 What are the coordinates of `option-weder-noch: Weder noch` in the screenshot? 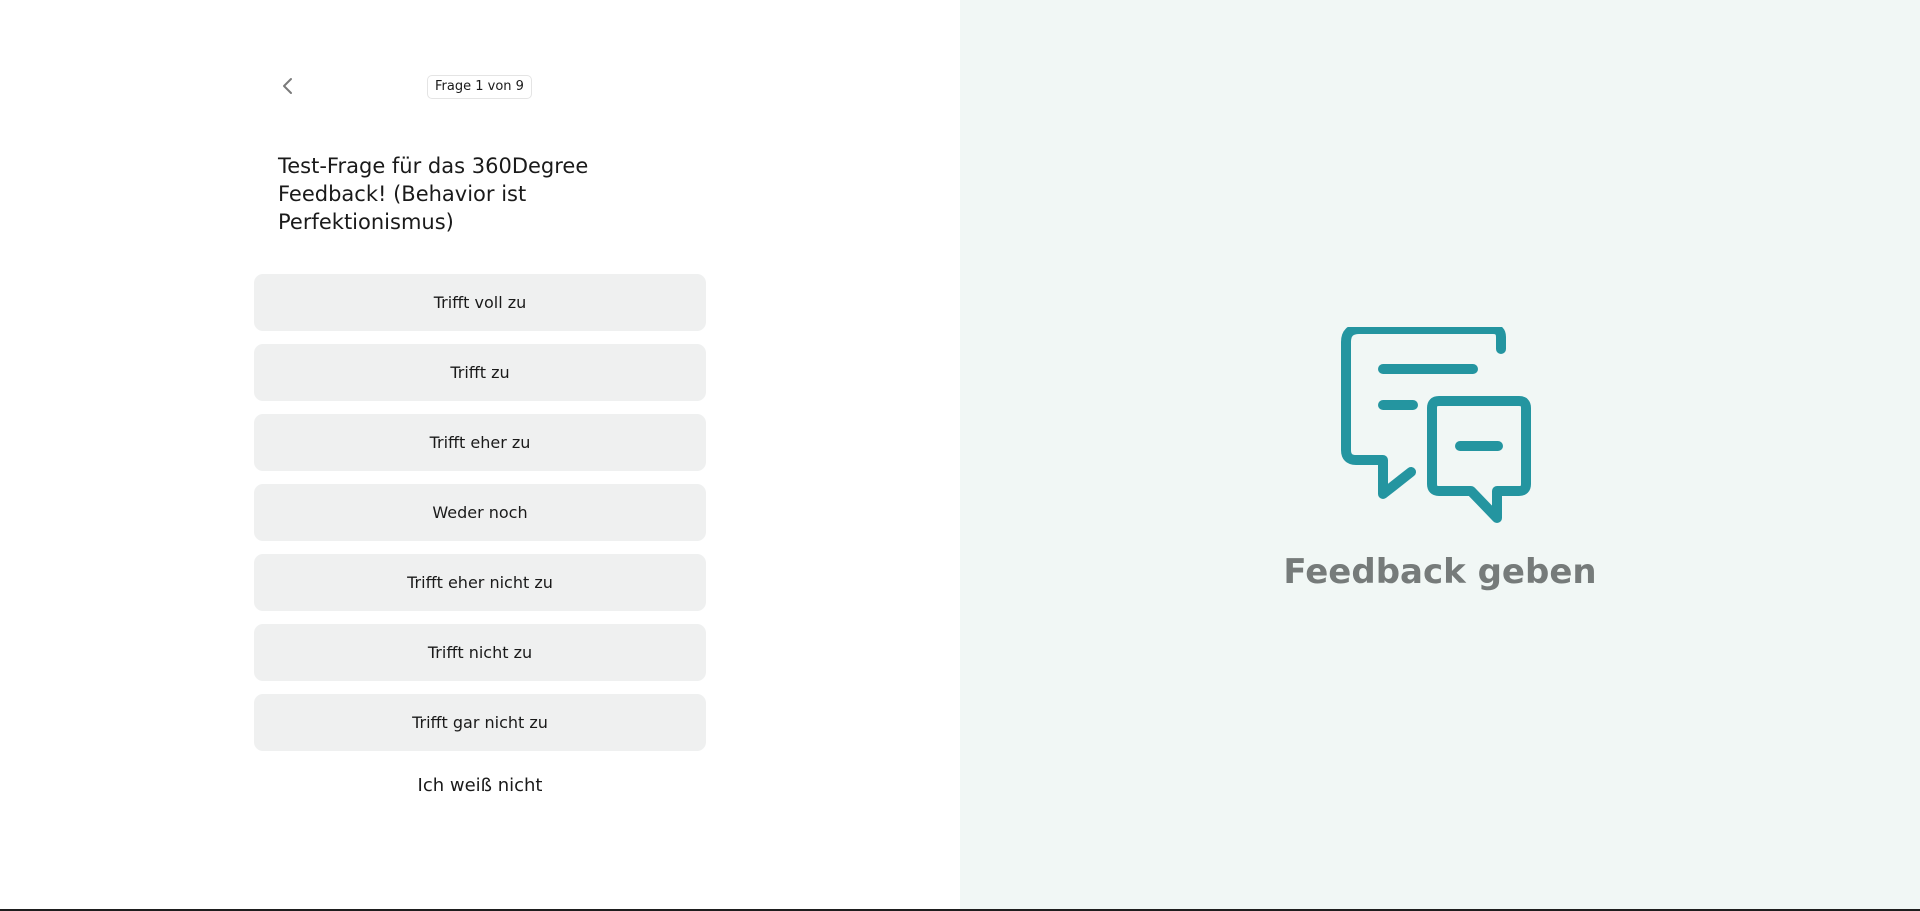 It's located at (480, 512).